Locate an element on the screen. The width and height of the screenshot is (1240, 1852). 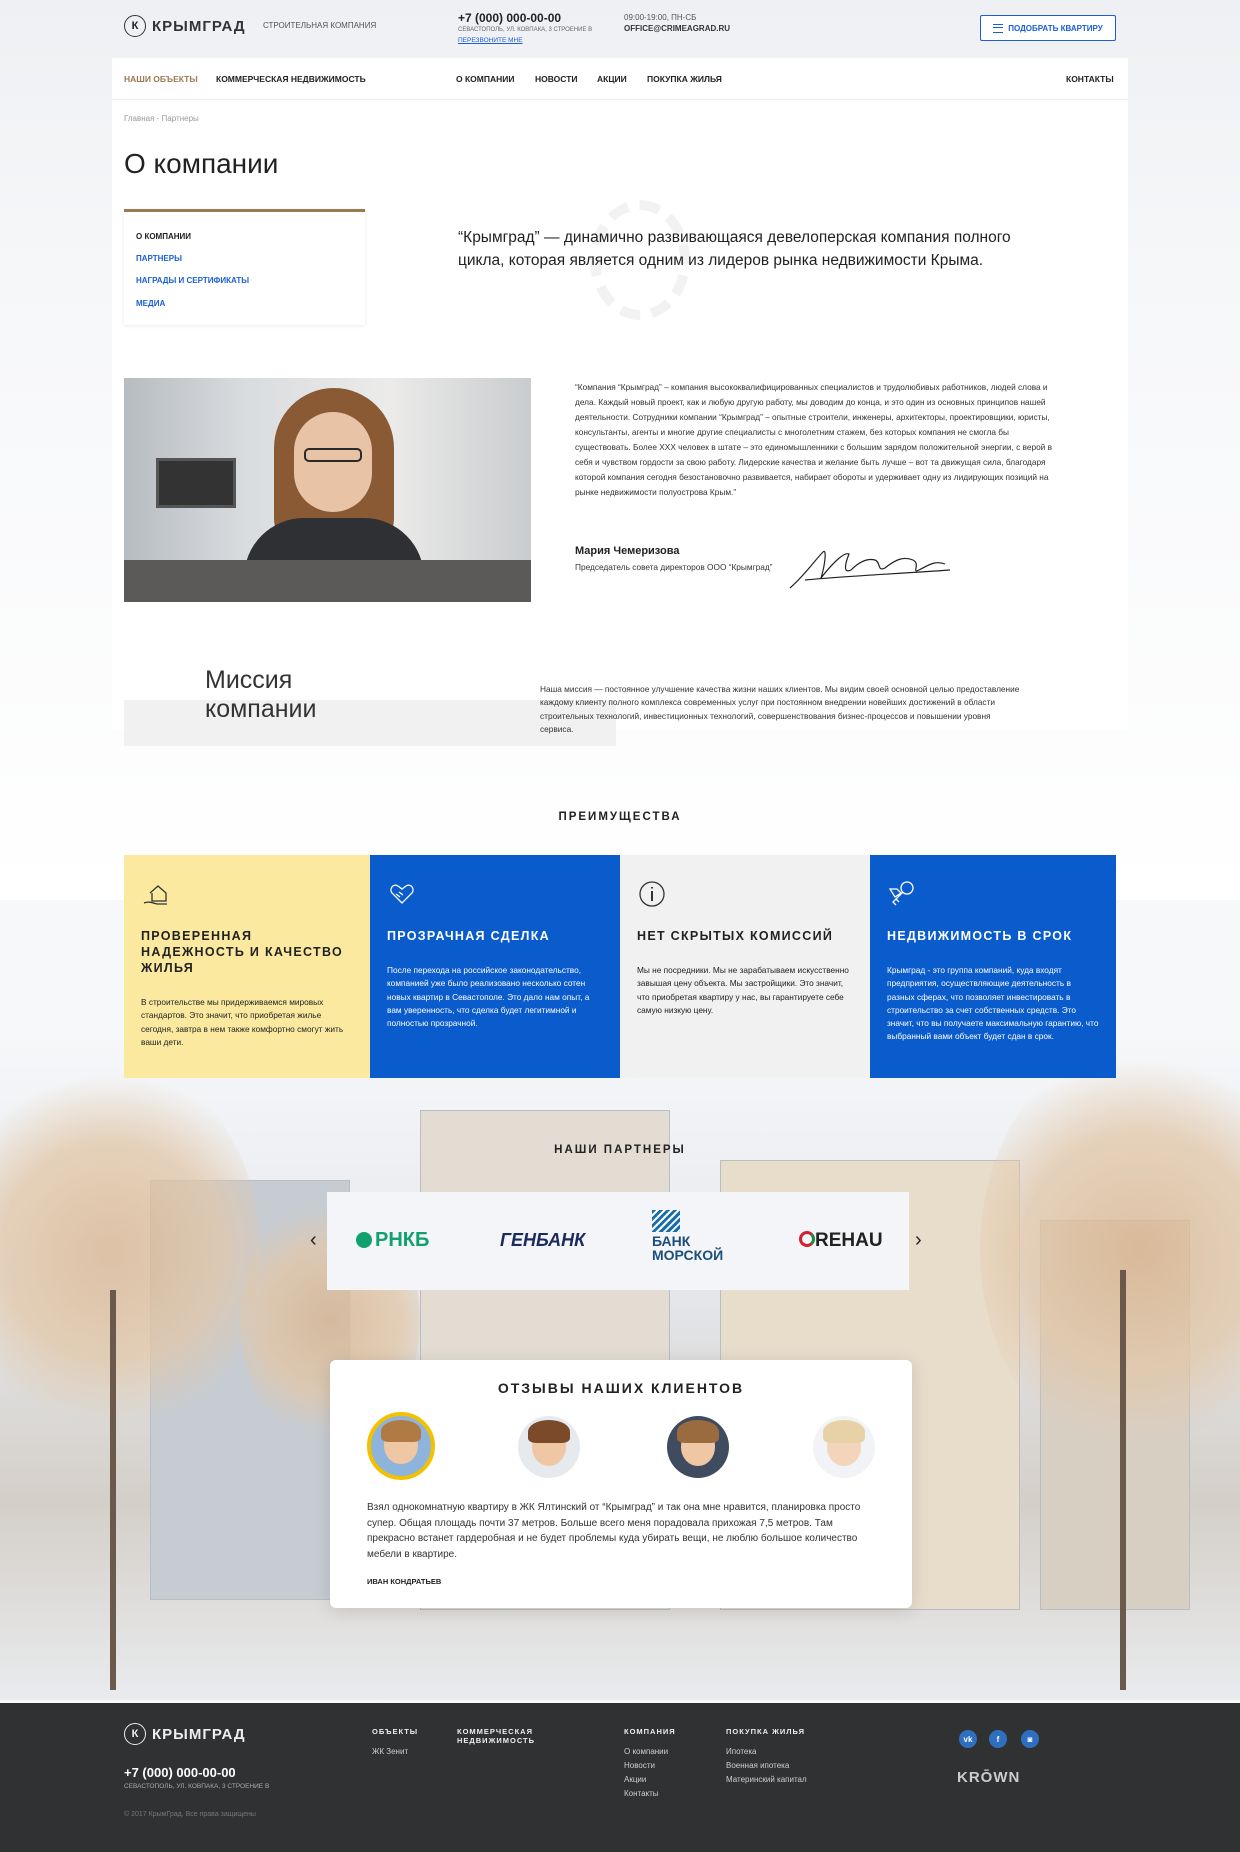
footer-logo-icon: К is located at coordinates (135, 1734).